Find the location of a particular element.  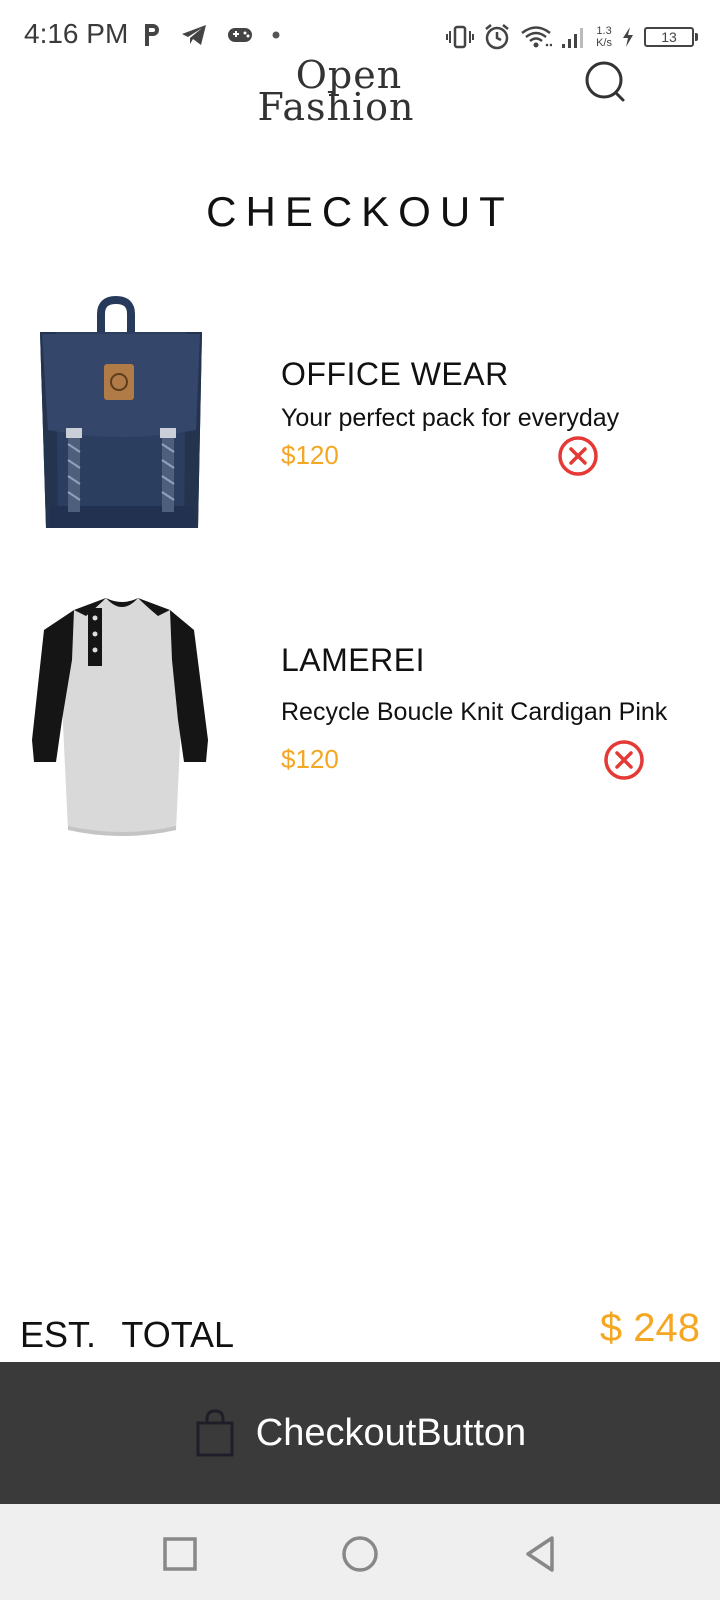

status-system-icons: 1.3 K/s 13 is located at coordinates (572, 37).